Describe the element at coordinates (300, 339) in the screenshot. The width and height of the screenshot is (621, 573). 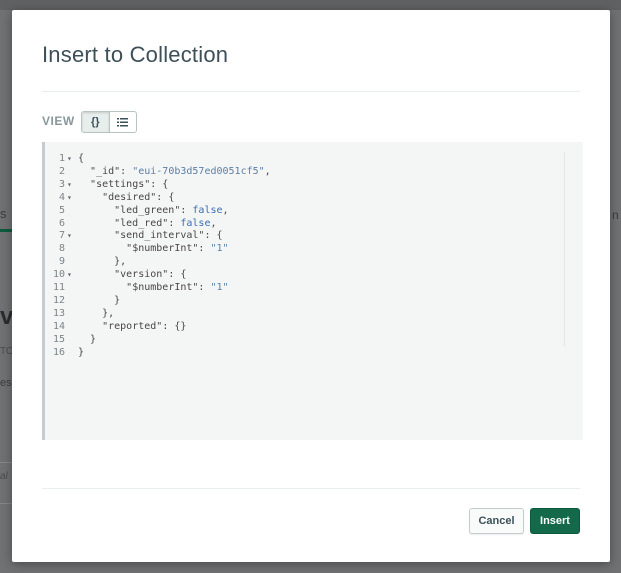
I see `editor-line: 15 }` at that location.